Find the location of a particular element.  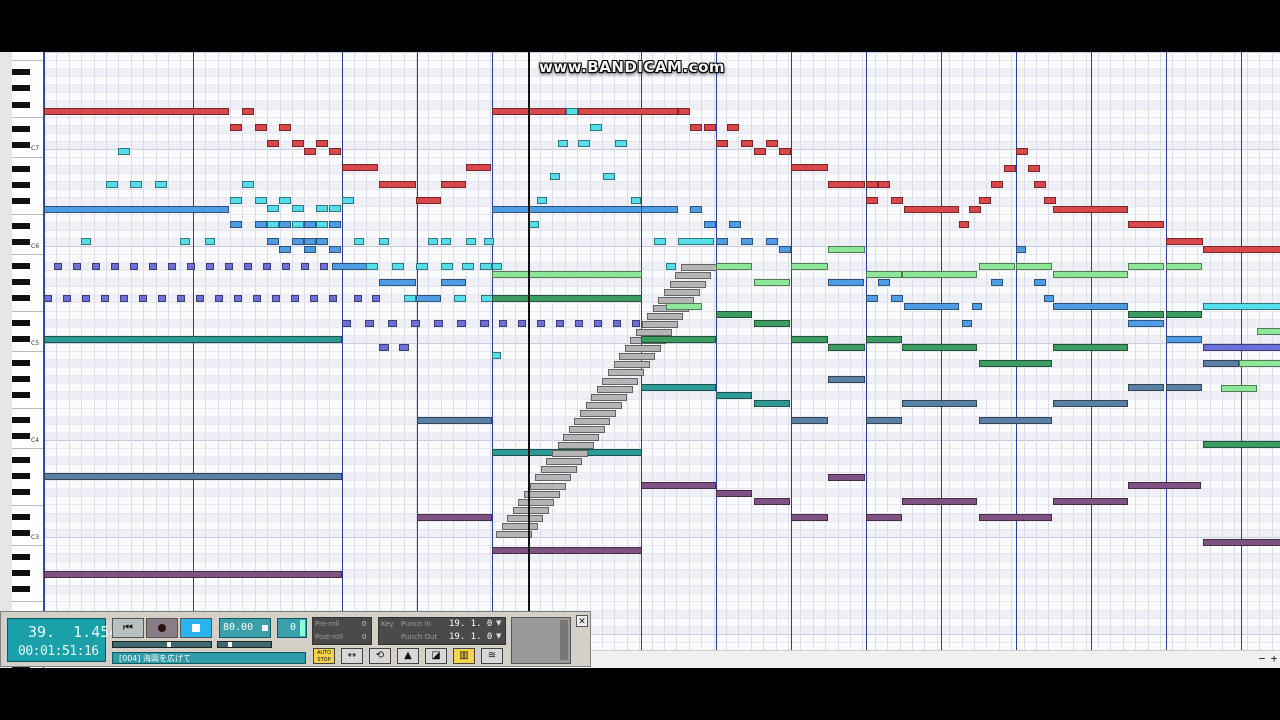

rewind-button: ⏮ is located at coordinates (128, 628).